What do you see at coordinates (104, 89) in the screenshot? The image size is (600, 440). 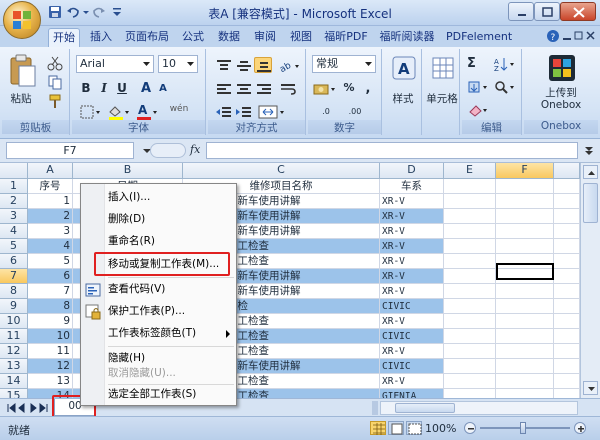 I see `italic-button: I` at bounding box center [104, 89].